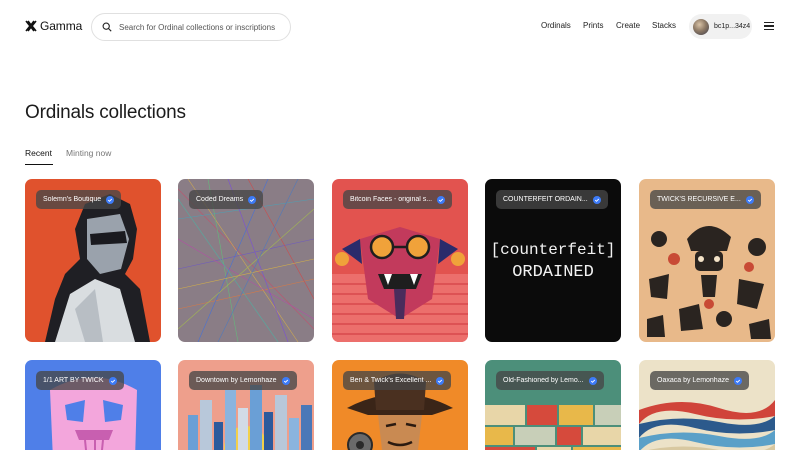 The width and height of the screenshot is (800, 450). Describe the element at coordinates (701, 26) in the screenshot. I see `avatar` at that location.